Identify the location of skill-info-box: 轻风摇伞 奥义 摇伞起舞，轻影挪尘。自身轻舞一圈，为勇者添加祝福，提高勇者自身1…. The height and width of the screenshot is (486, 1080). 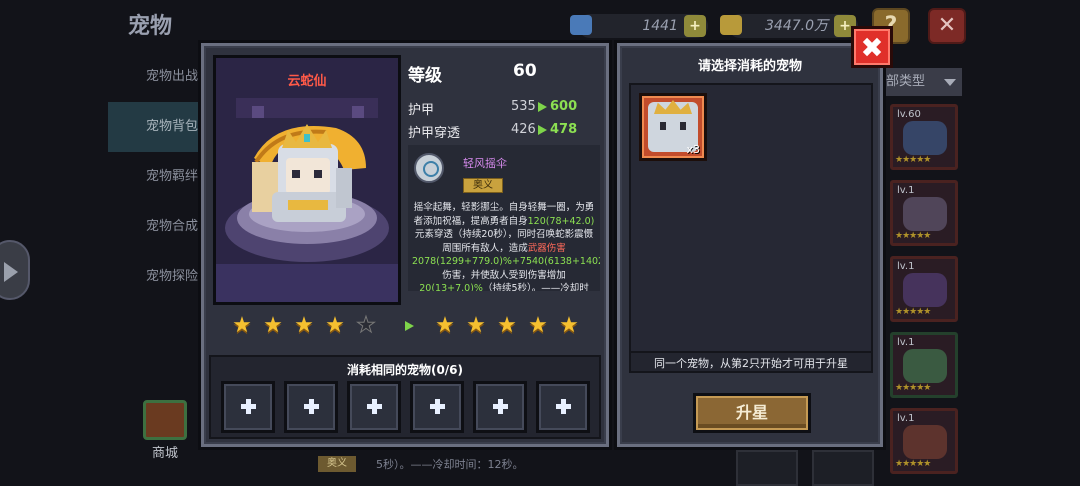
(504, 218).